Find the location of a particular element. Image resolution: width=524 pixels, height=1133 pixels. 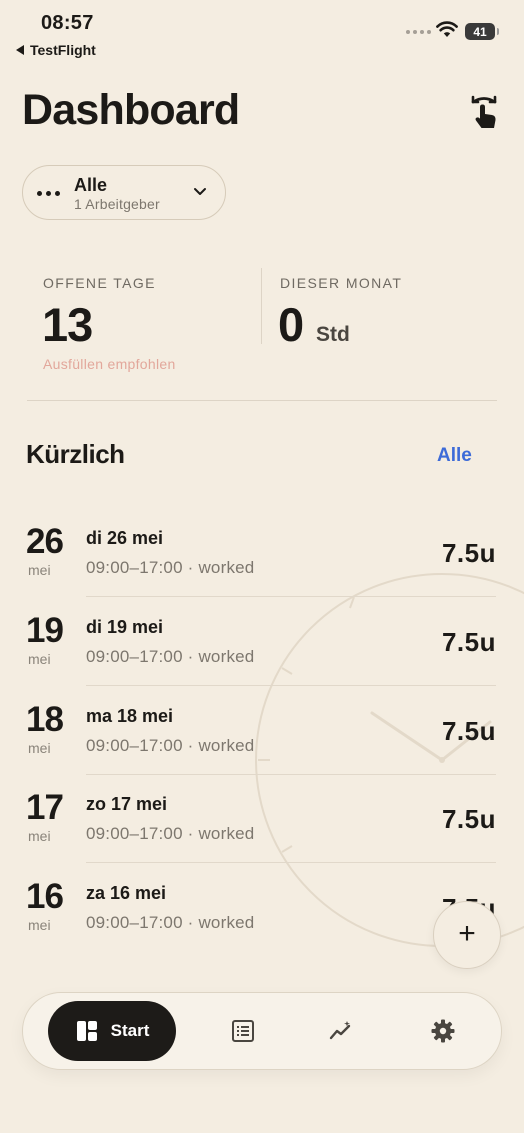

more-dots-icon is located at coordinates (48, 193).